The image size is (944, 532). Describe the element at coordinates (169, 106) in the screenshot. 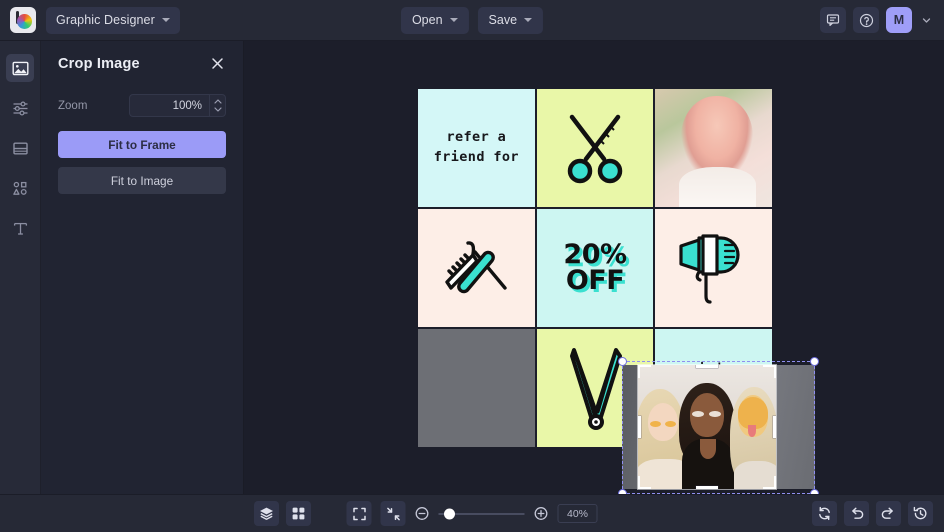

I see `zoom-input: 100%` at that location.